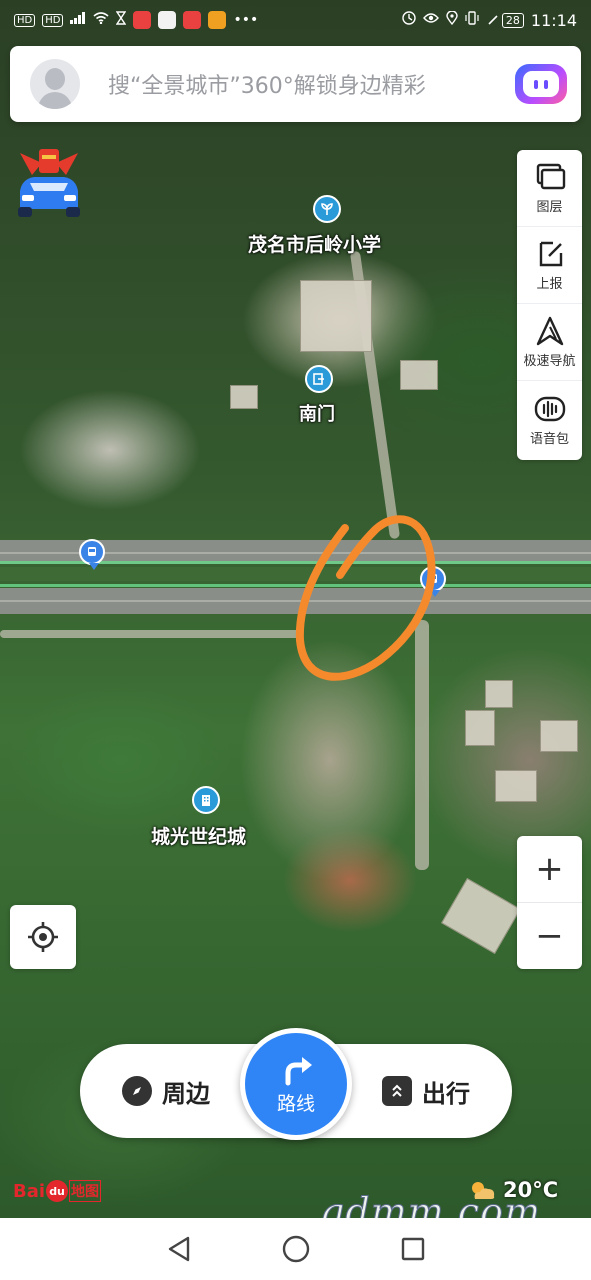 This screenshot has width=591, height=1280. I want to click on crosshair-icon, so click(43, 937).